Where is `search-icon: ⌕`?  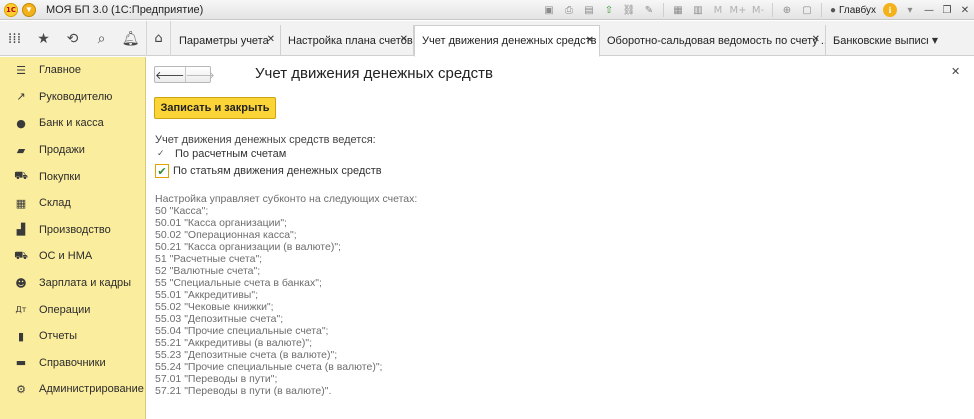 search-icon: ⌕ is located at coordinates (101, 38).